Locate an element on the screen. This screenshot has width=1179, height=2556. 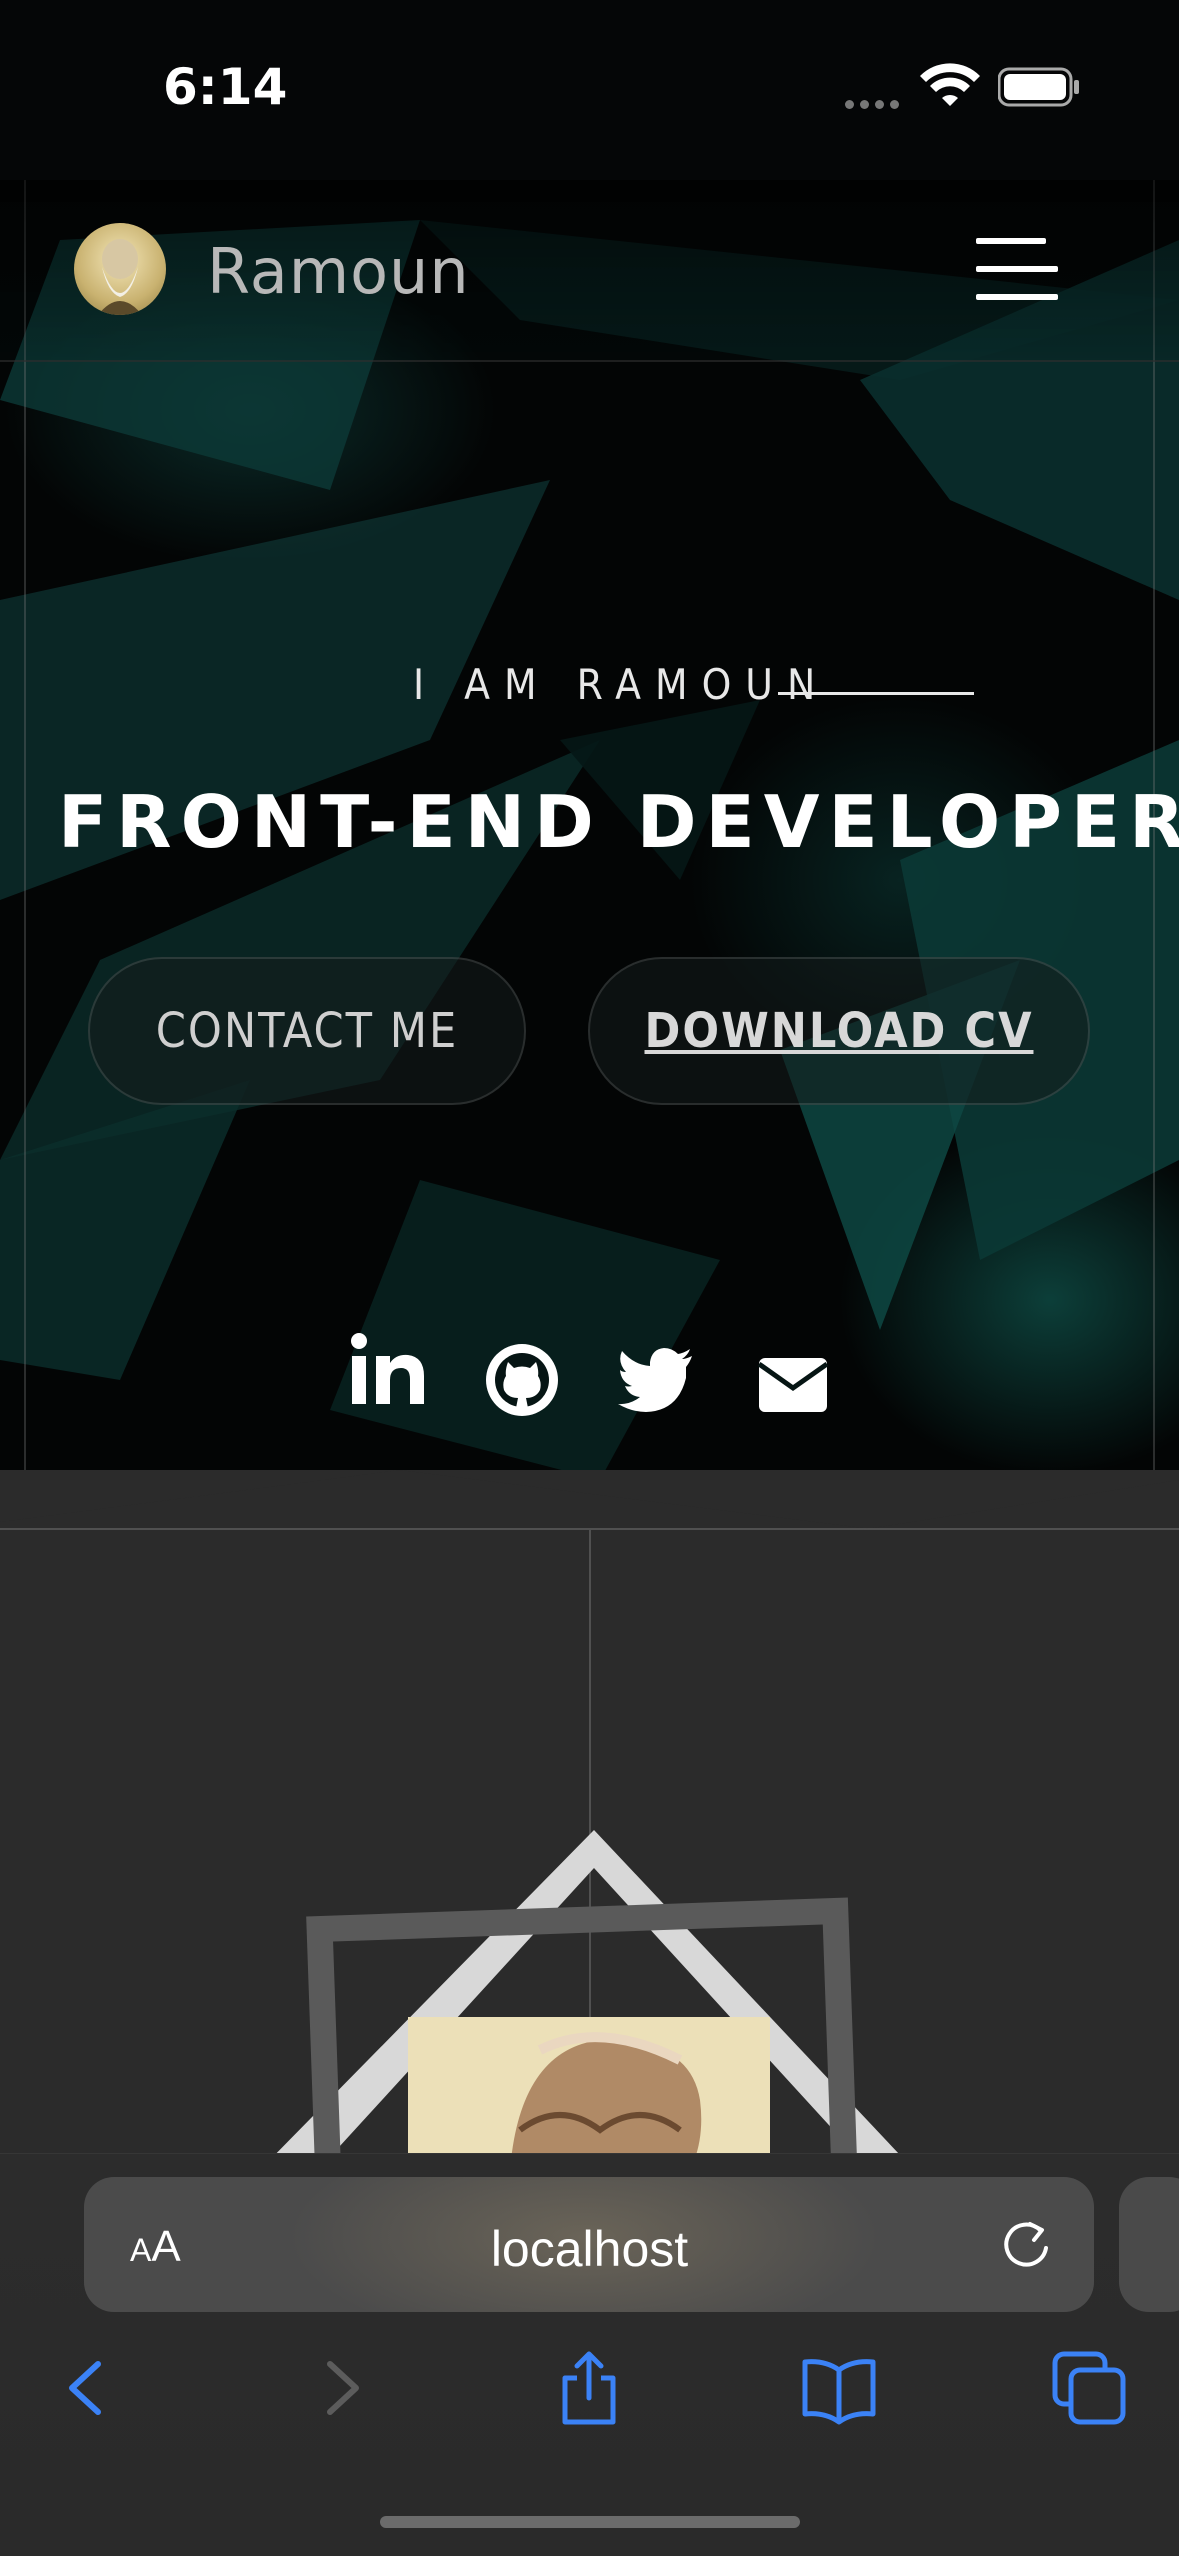
next-tab-preview is located at coordinates (1149, 2244).